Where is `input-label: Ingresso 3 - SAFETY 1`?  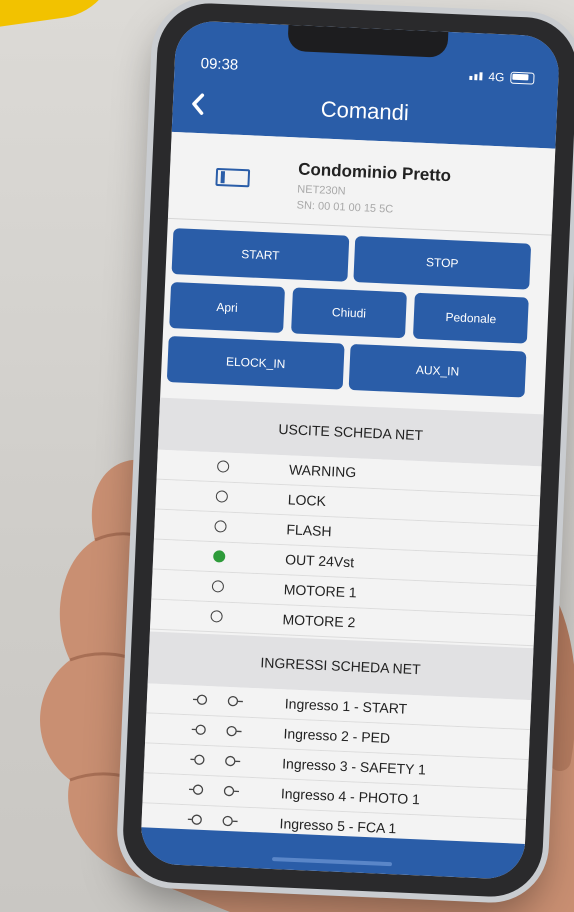 input-label: Ingresso 3 - SAFETY 1 is located at coordinates (354, 766).